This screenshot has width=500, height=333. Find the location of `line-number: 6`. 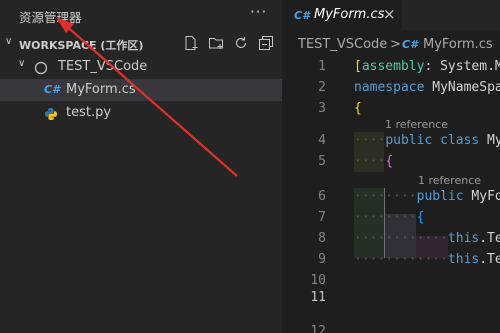

line-number: 6 is located at coordinates (322, 196).